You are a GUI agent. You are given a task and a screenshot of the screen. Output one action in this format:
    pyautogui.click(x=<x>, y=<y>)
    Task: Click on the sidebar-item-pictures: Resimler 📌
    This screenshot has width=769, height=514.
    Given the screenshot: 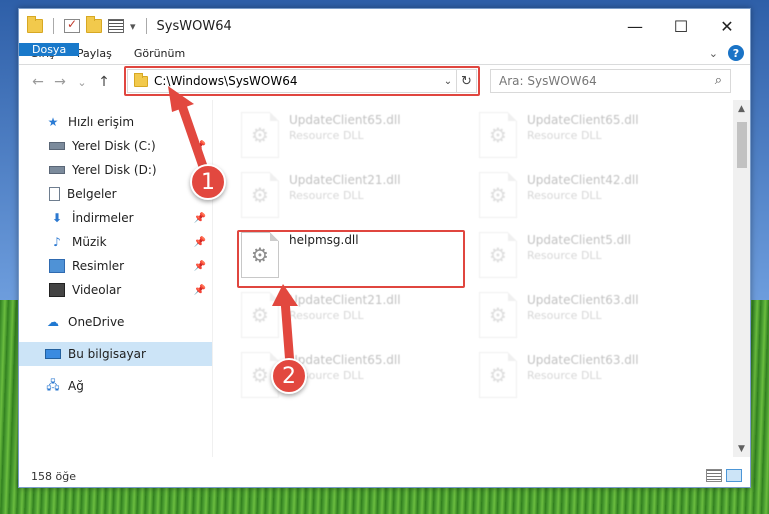 What is the action you would take?
    pyautogui.click(x=115, y=266)
    